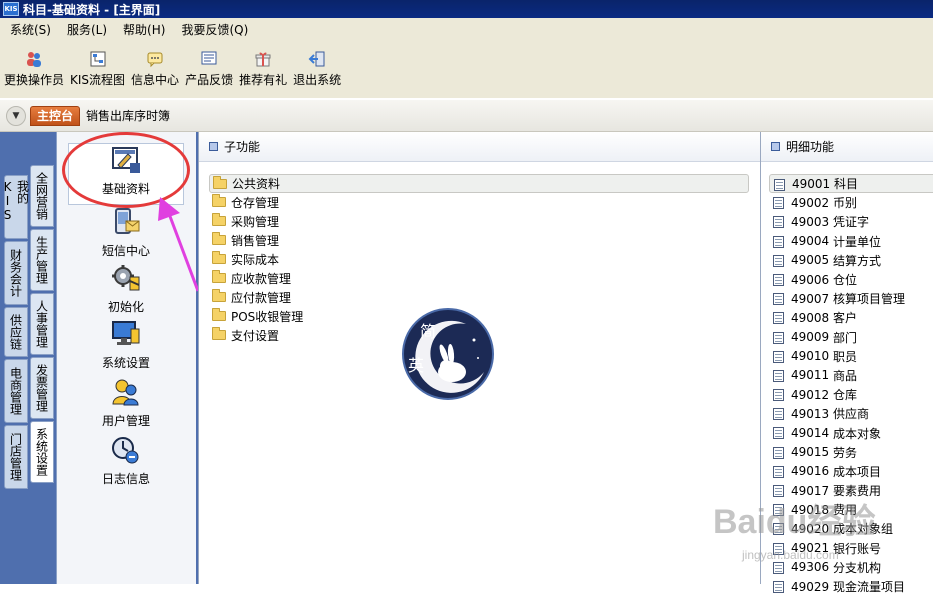 This screenshot has height=596, width=933. Describe the element at coordinates (479, 221) in the screenshot. I see `list-item: 采购管理` at that location.